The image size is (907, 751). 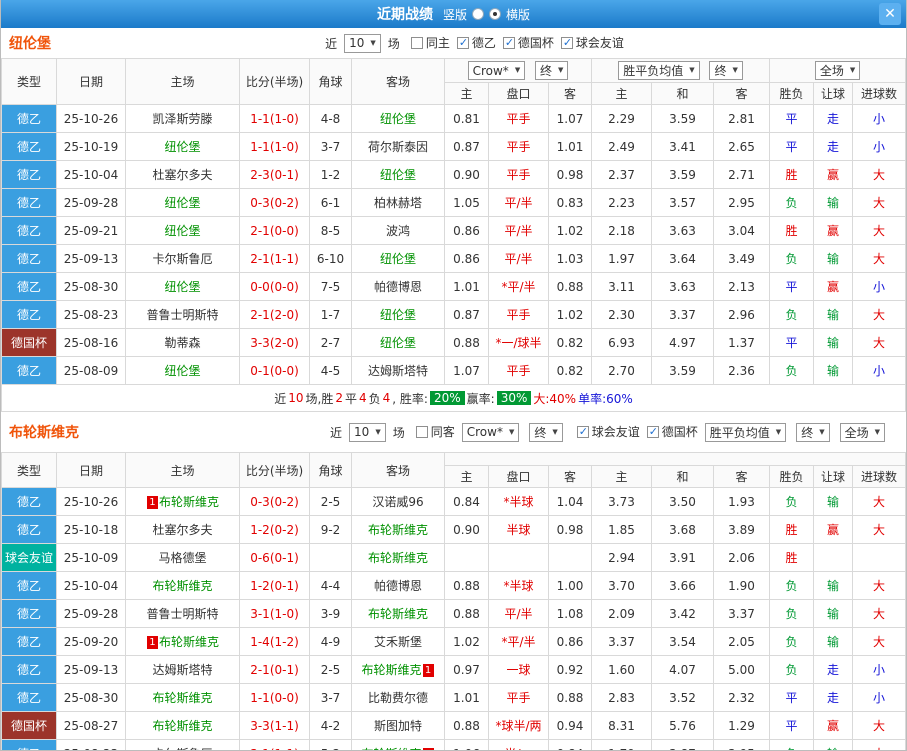 I want to click on team-link: 达姆斯塔特, so click(x=182, y=670).